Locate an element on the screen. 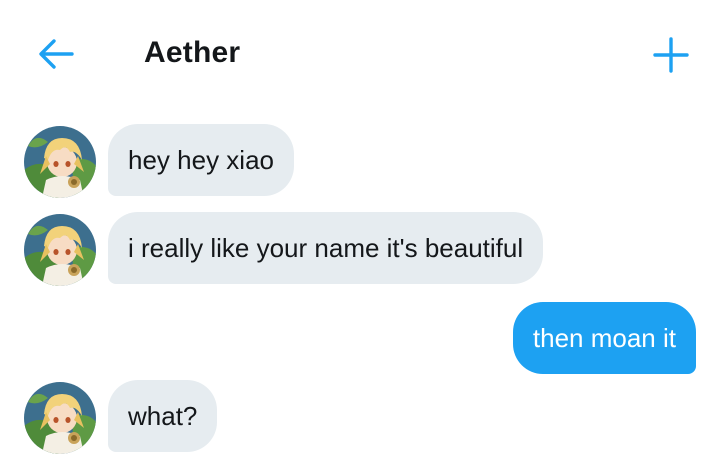 The image size is (720, 466). plus-icon is located at coordinates (671, 55).